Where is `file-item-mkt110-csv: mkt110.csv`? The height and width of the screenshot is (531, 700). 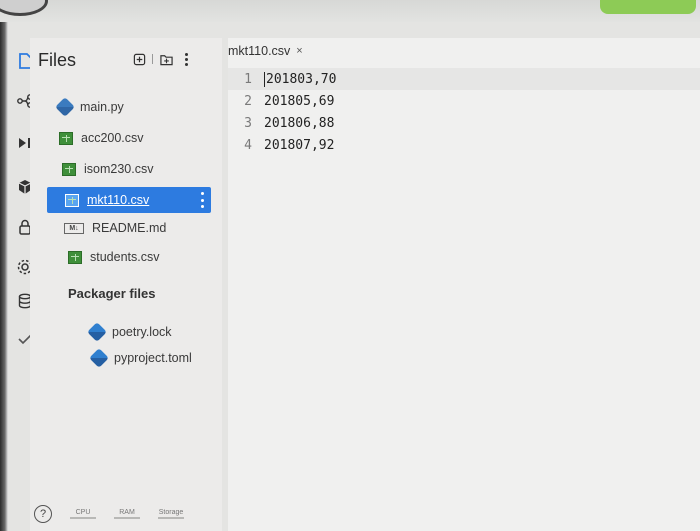
file-item-mkt110-csv: mkt110.csv is located at coordinates (129, 200).